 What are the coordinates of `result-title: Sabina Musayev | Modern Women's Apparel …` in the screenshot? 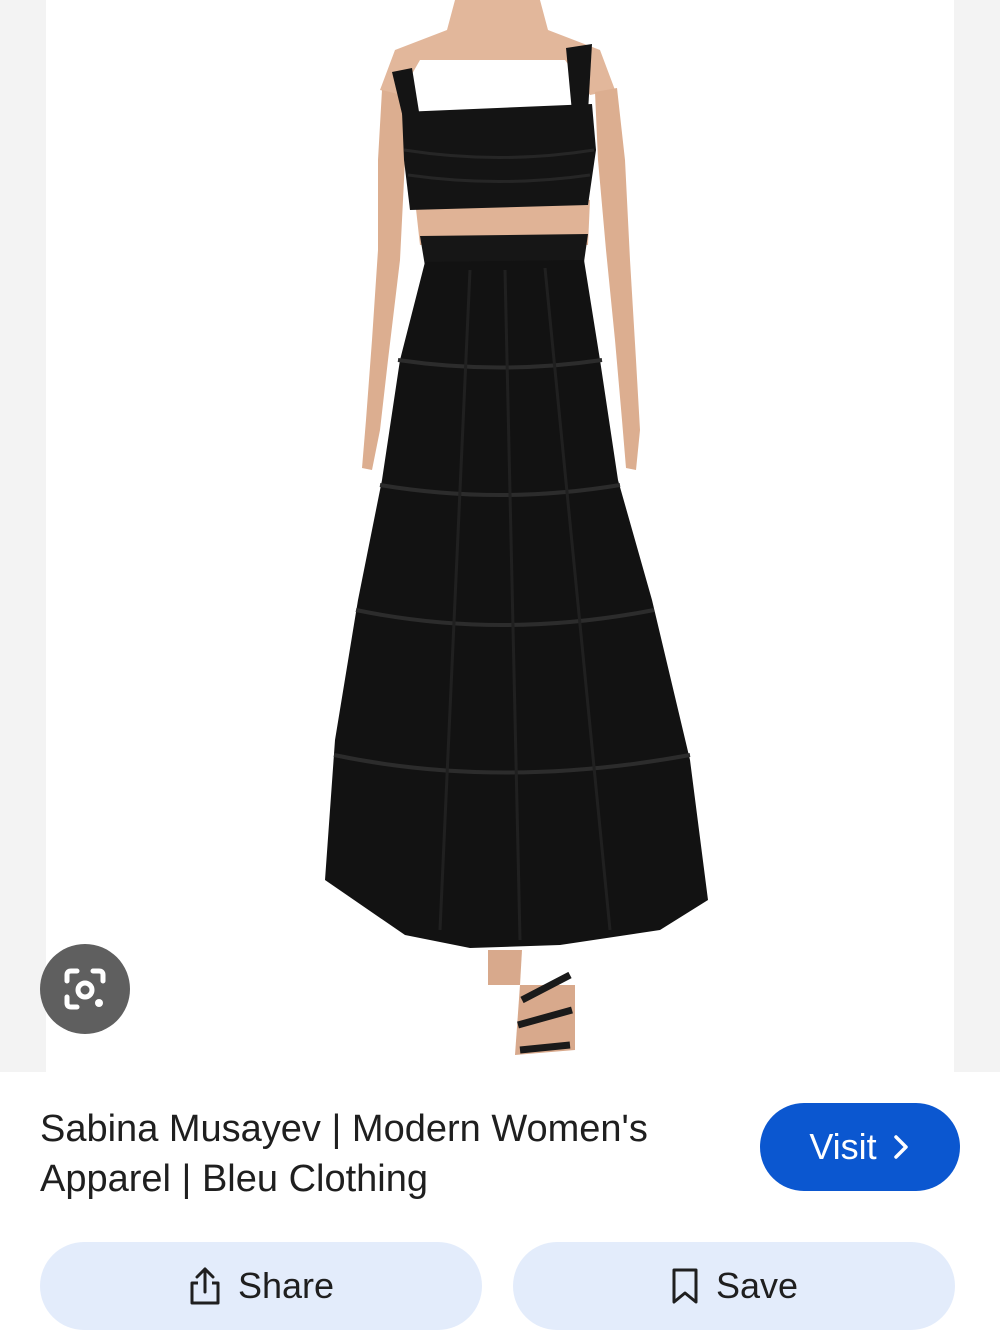 It's located at (344, 1154).